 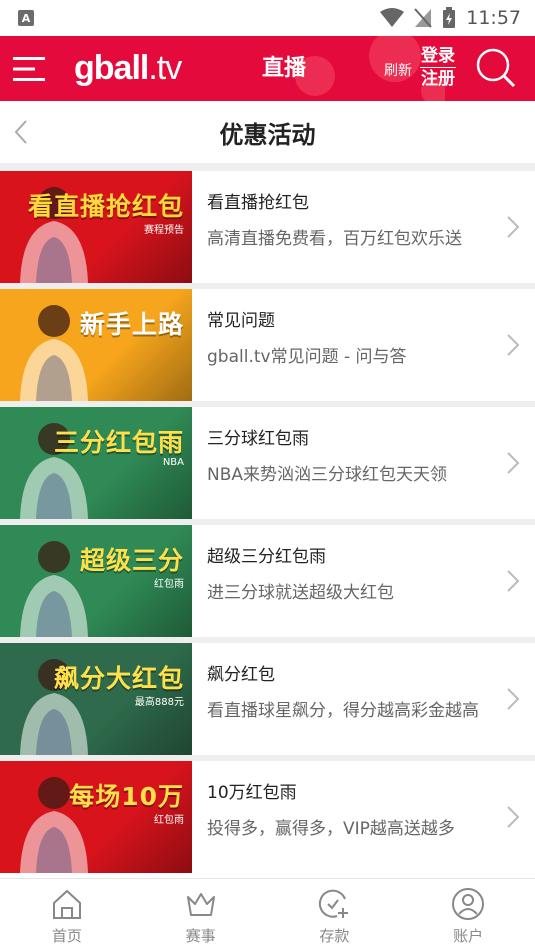 I want to click on back-button, so click(x=23, y=132).